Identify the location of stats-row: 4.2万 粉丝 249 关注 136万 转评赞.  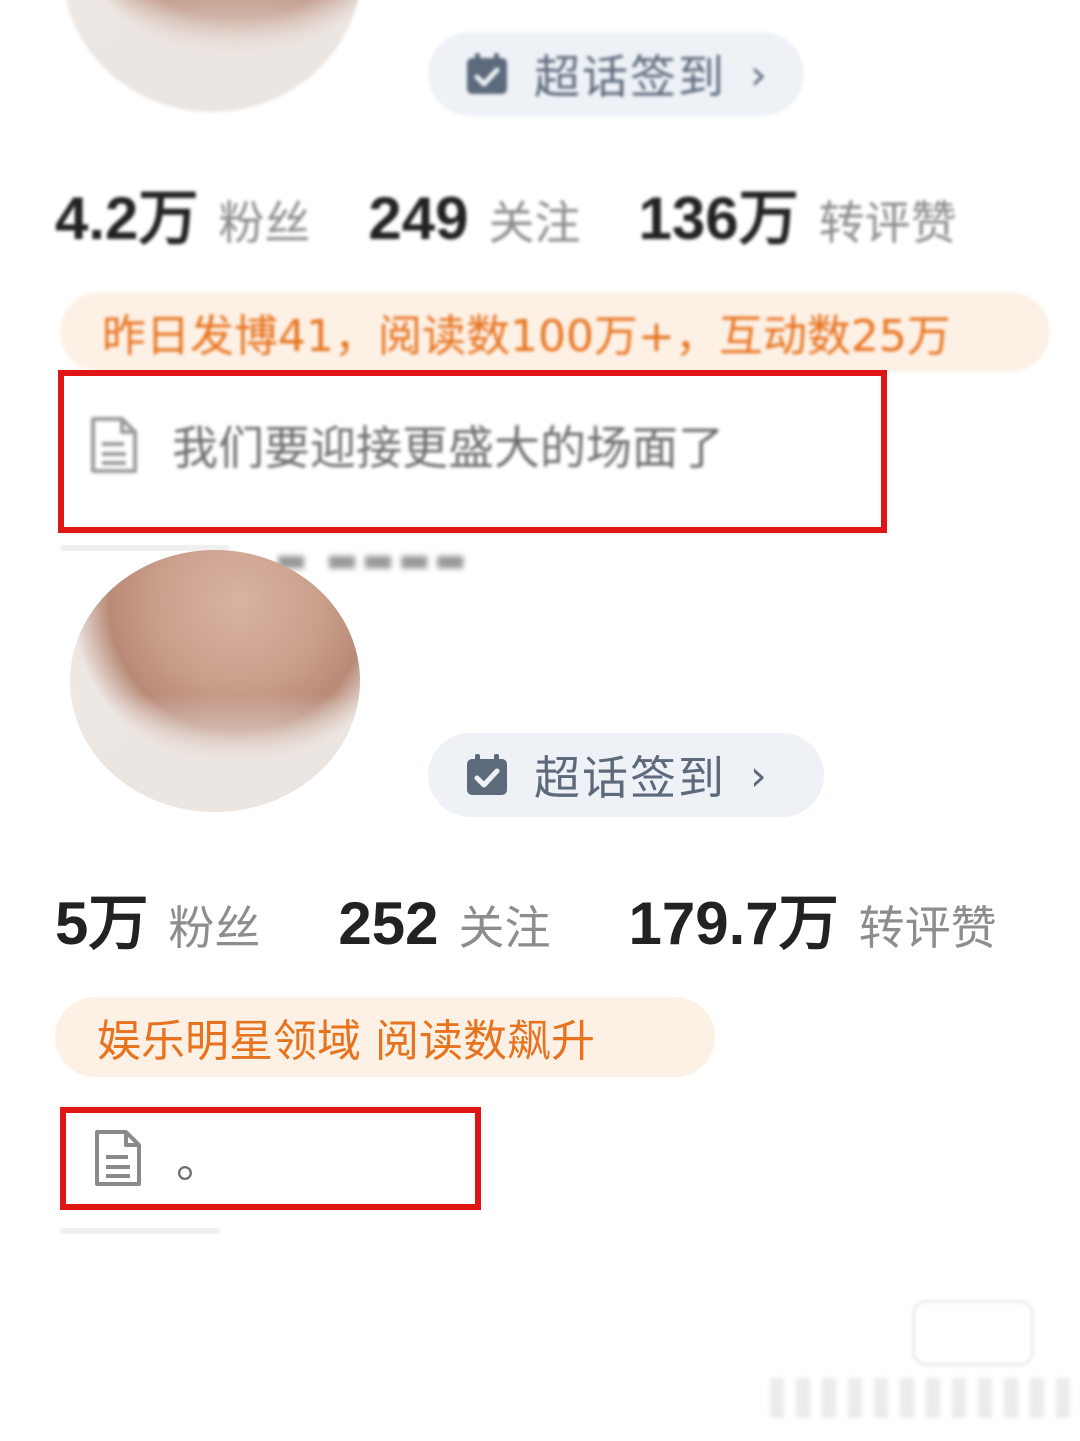
(535, 213).